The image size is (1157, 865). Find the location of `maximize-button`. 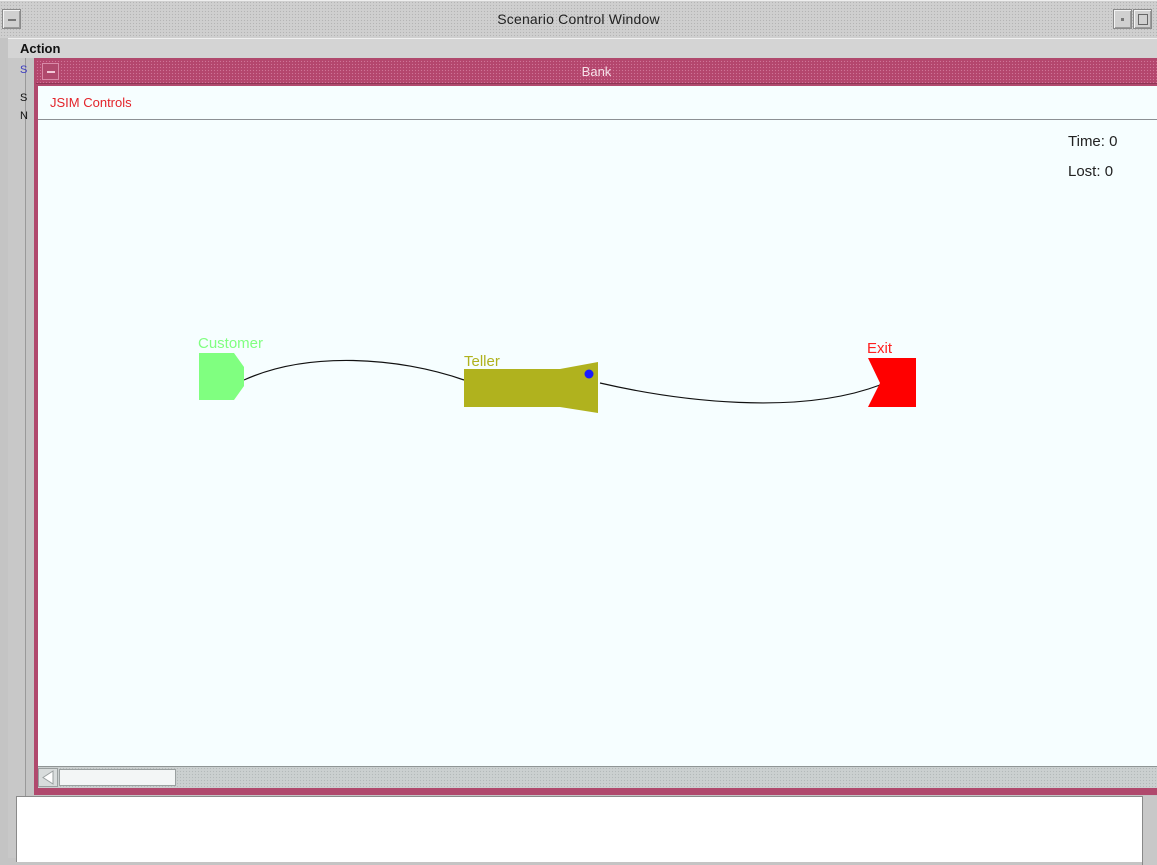

maximize-button is located at coordinates (1142, 19).